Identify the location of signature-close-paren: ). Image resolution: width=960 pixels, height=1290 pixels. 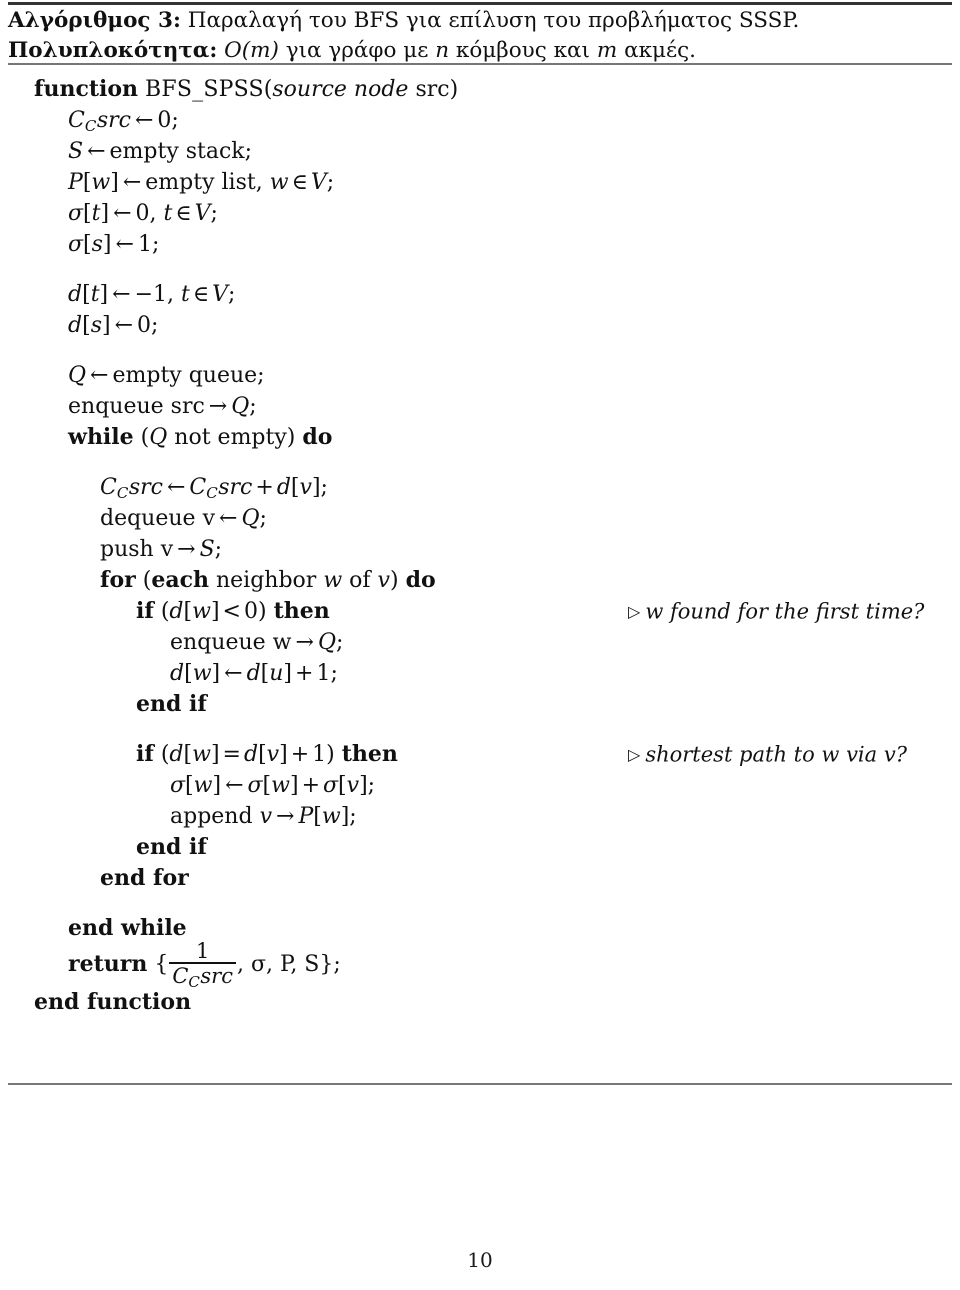
(454, 89).